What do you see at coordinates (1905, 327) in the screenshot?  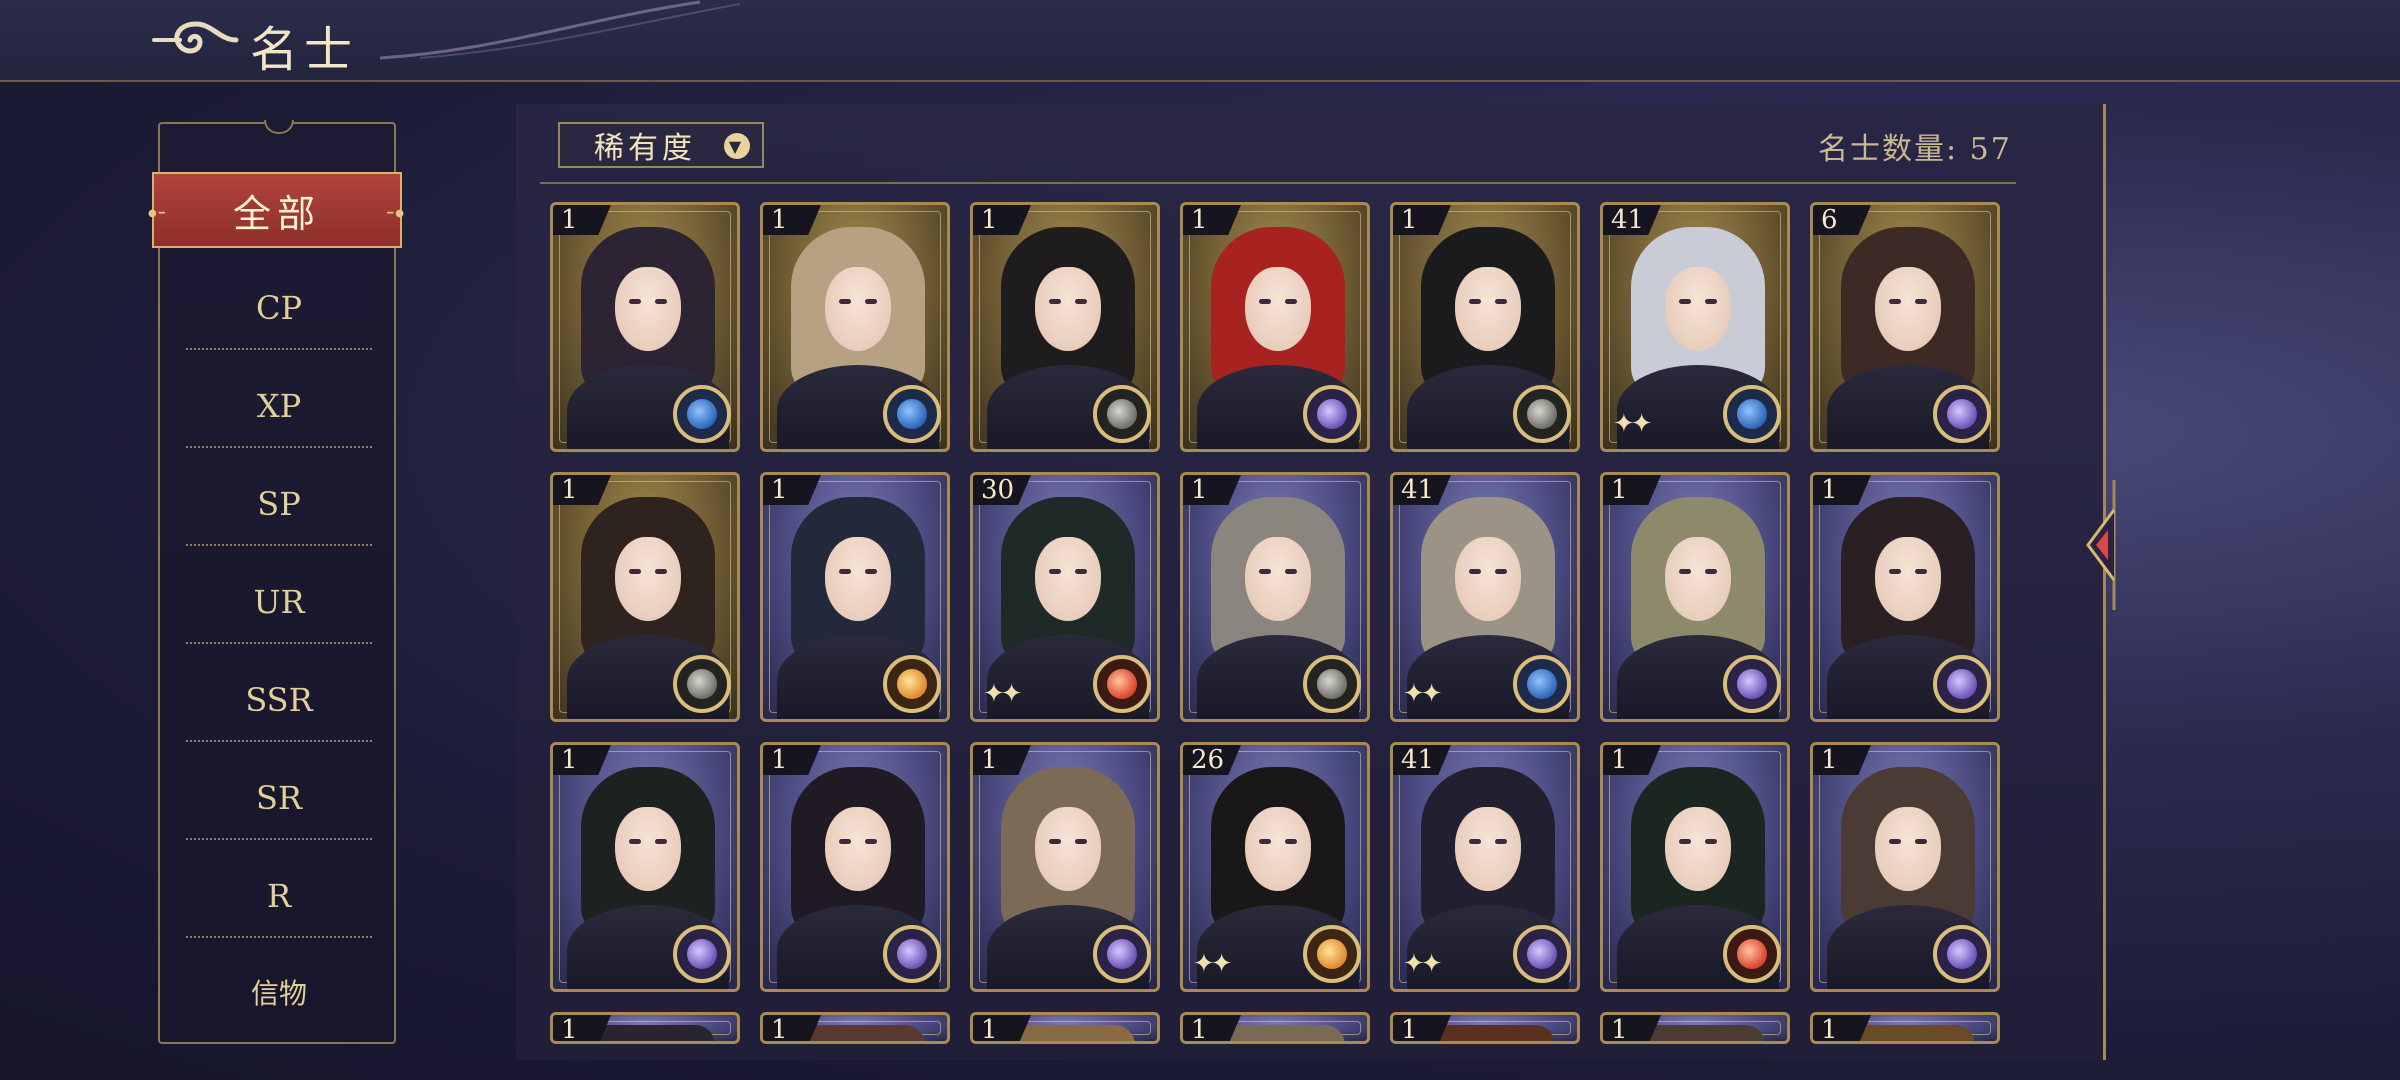 I see `character-card: 6` at bounding box center [1905, 327].